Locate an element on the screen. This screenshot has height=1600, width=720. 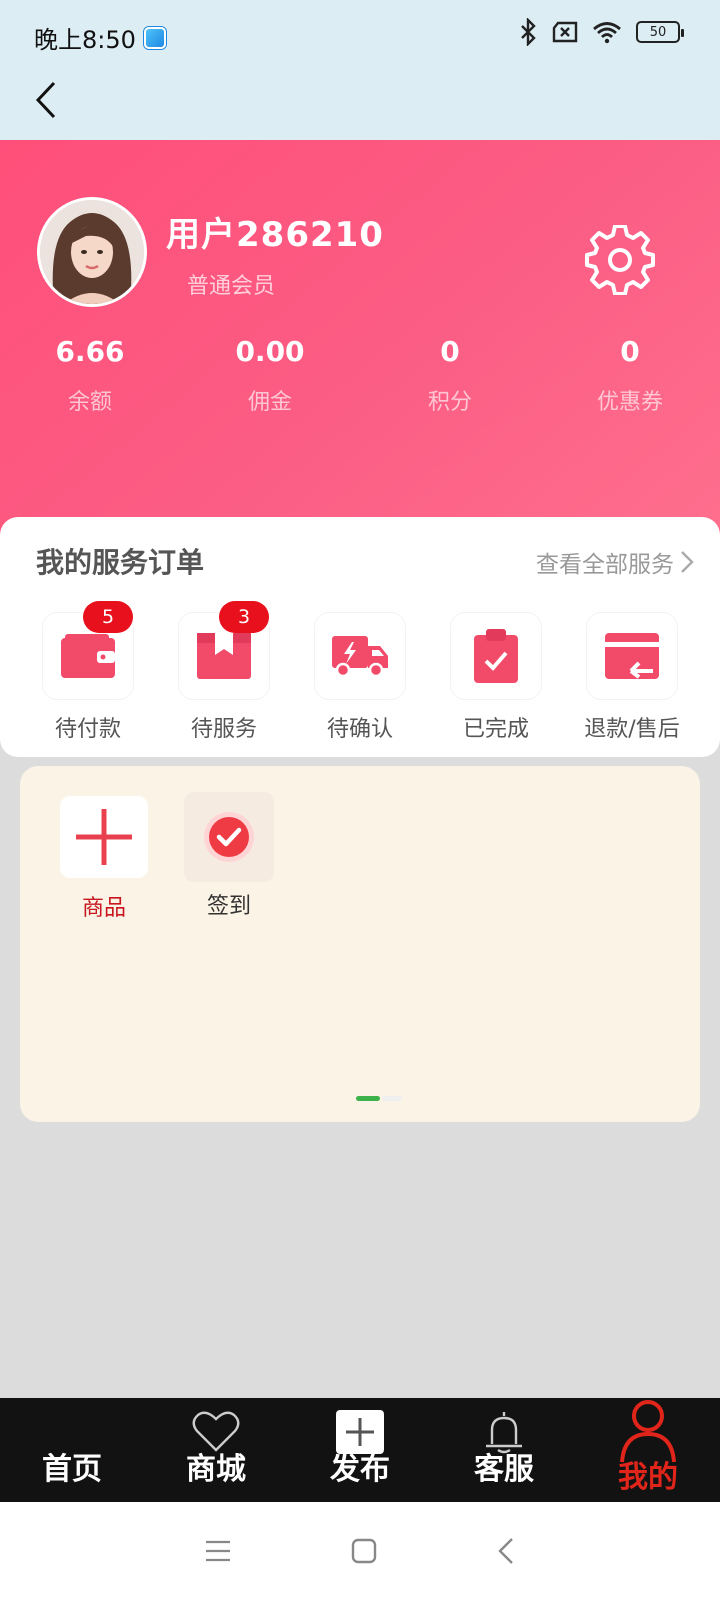
nav-home: 首页 is located at coordinates (72, 1450).